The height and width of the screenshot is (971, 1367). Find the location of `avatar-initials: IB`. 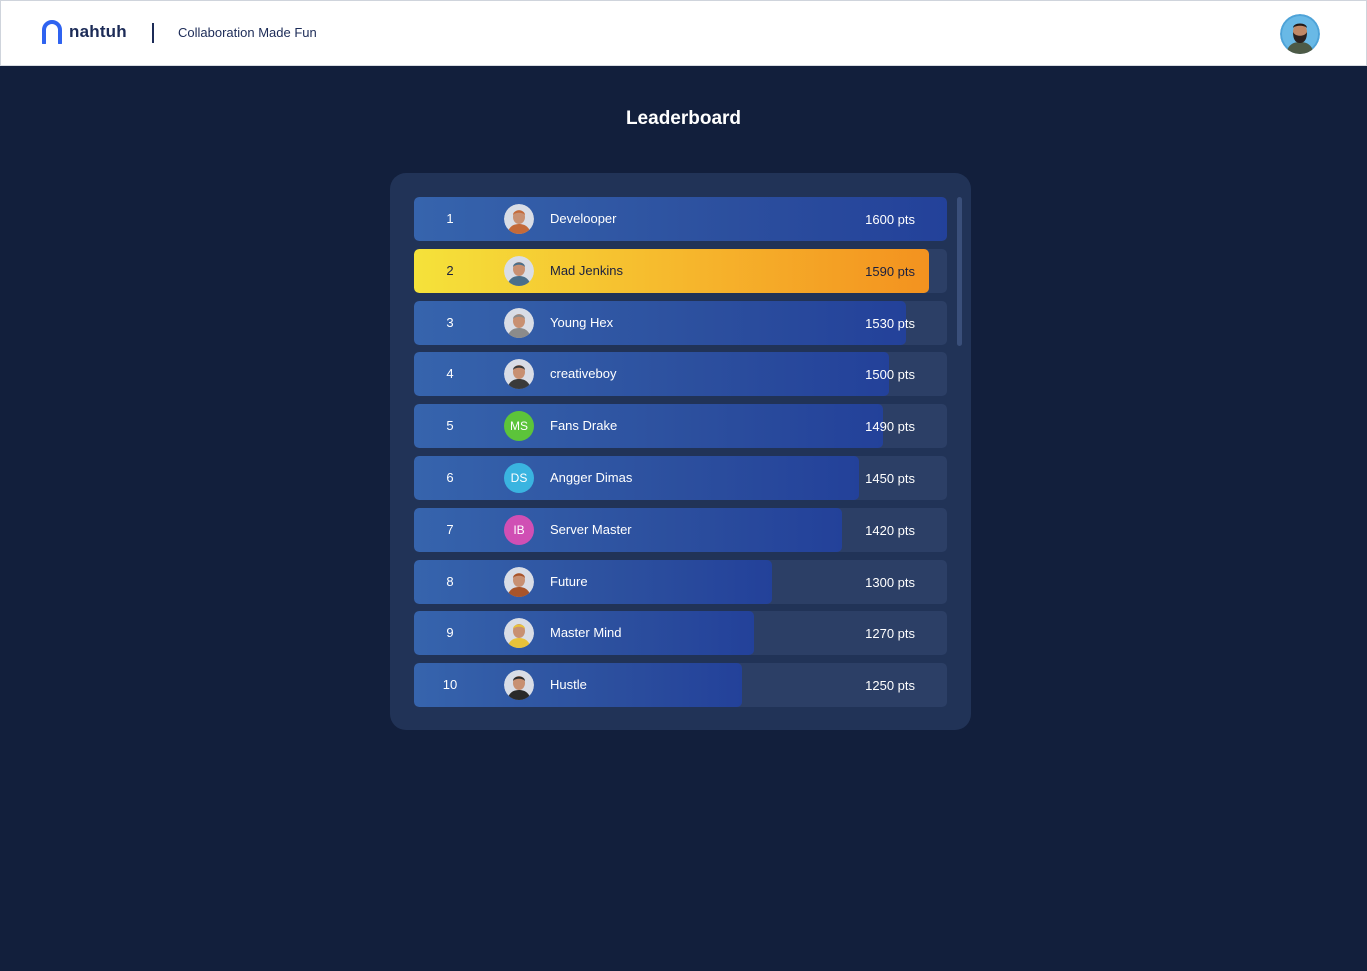

avatar-initials: IB is located at coordinates (519, 530).